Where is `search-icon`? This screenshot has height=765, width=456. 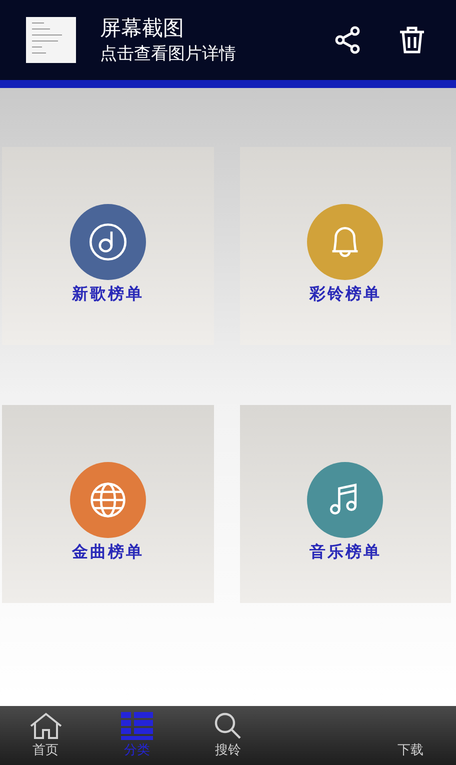 search-icon is located at coordinates (228, 726).